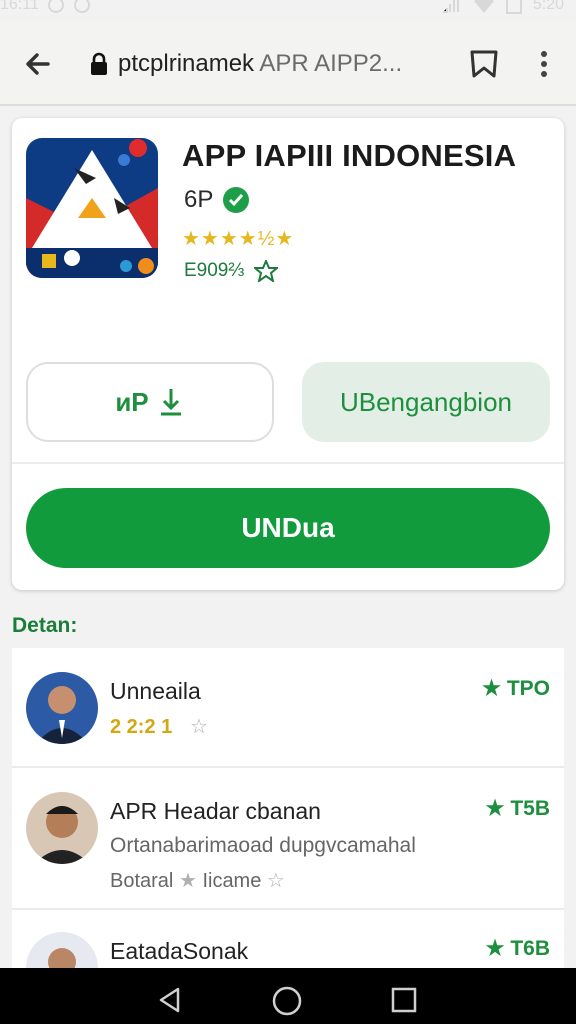 The width and height of the screenshot is (576, 1024). What do you see at coordinates (19, 6) in the screenshot?
I see `status-time: 16:11` at bounding box center [19, 6].